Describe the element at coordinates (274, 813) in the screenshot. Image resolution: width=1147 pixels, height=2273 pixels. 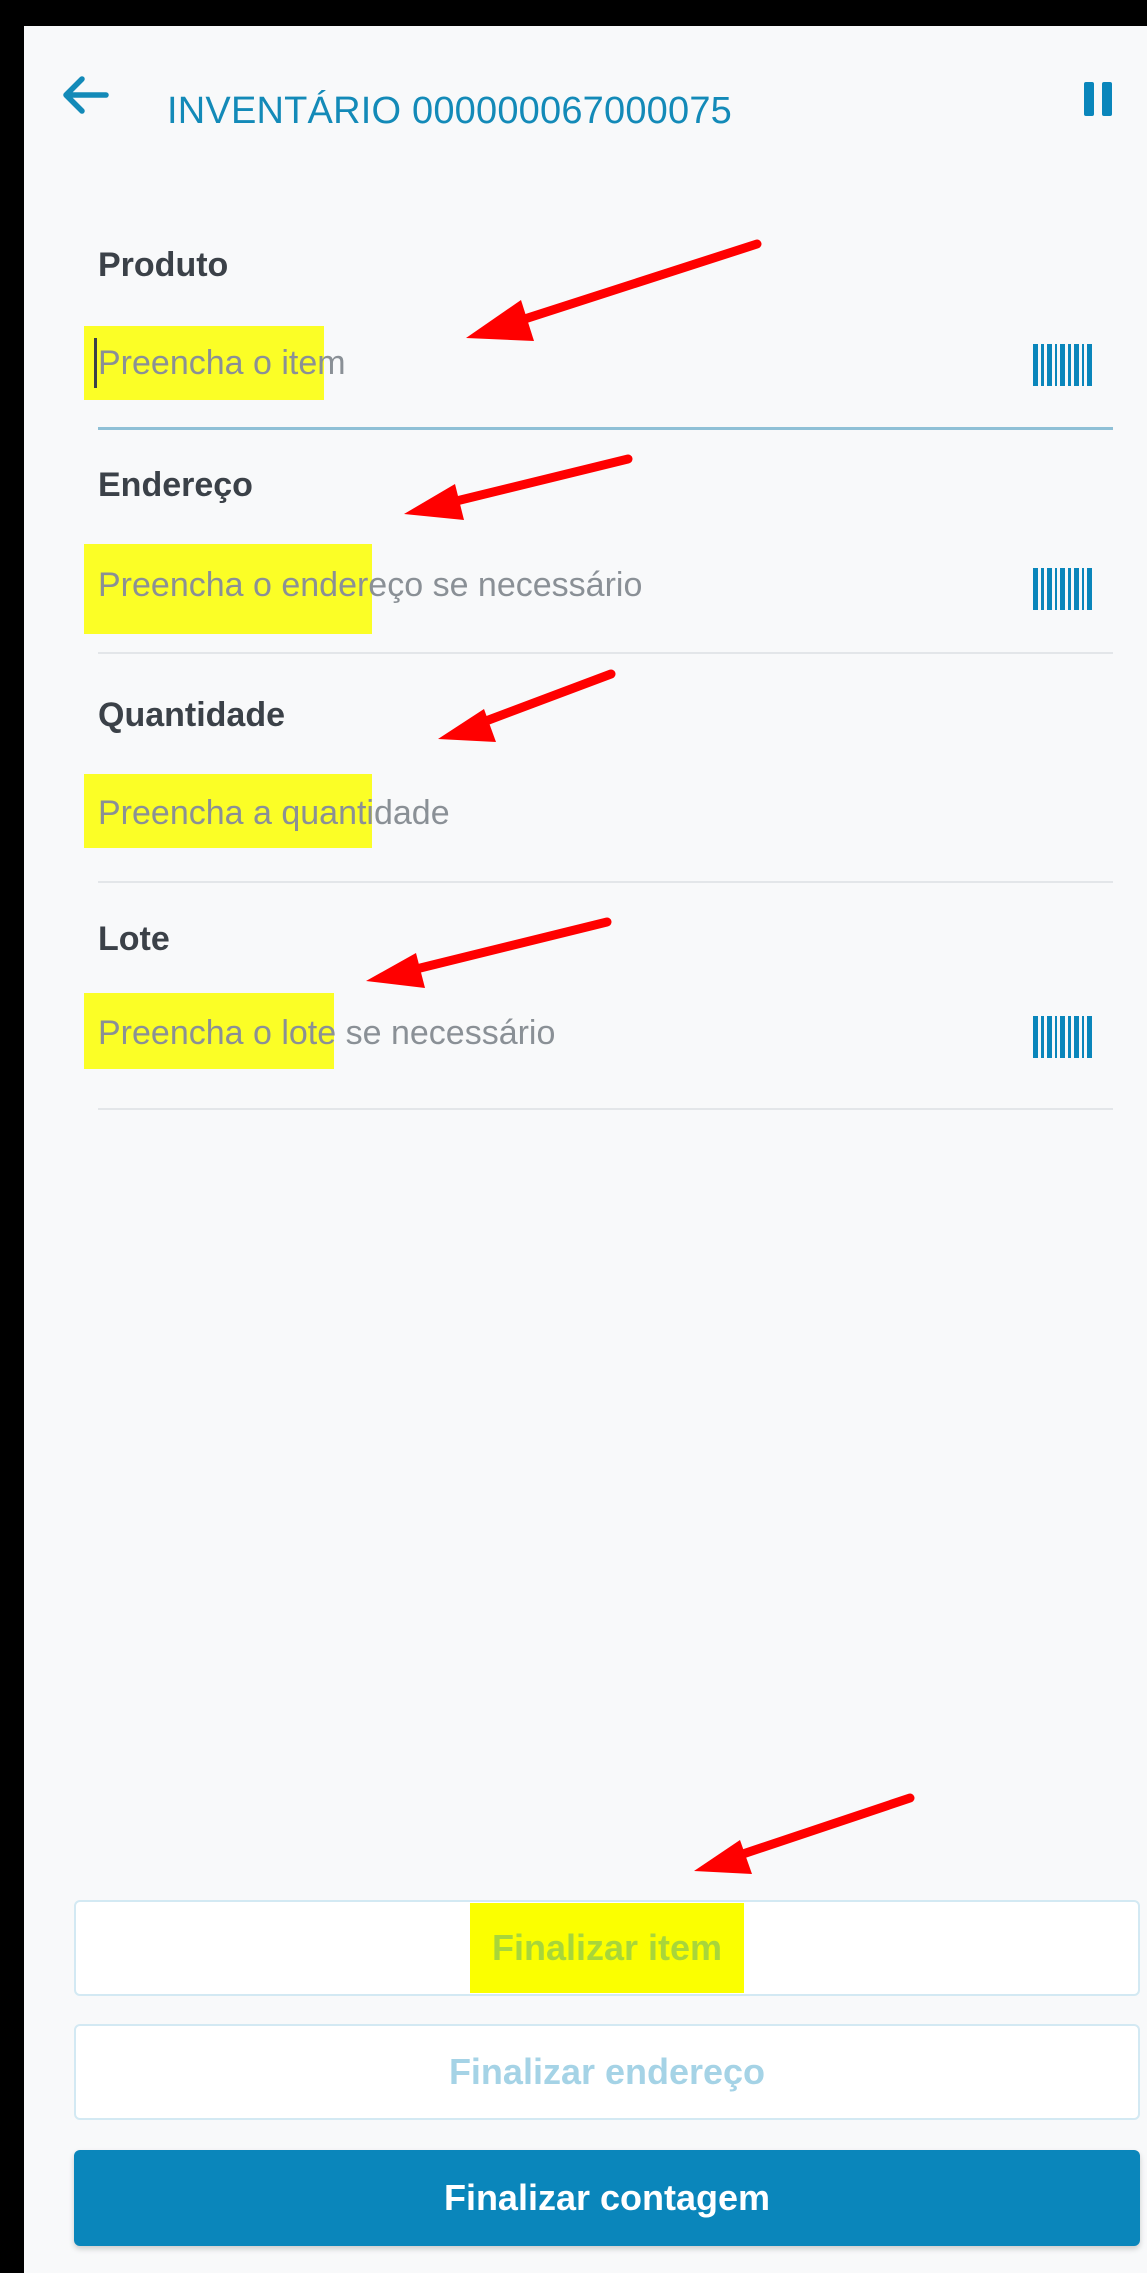
I see `input-placeholder-quantidade: Preencha a quantidade` at that location.